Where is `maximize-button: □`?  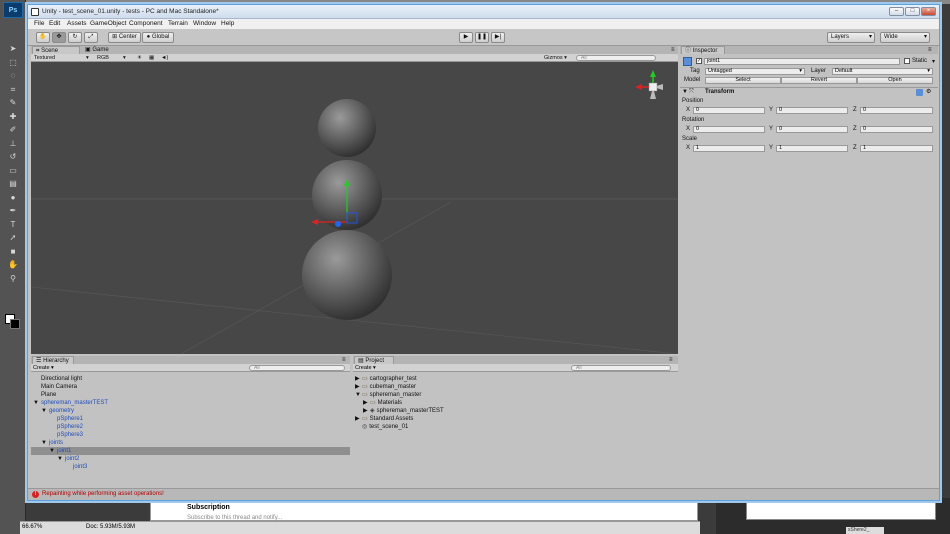
maximize-button: □ is located at coordinates (912, 11).